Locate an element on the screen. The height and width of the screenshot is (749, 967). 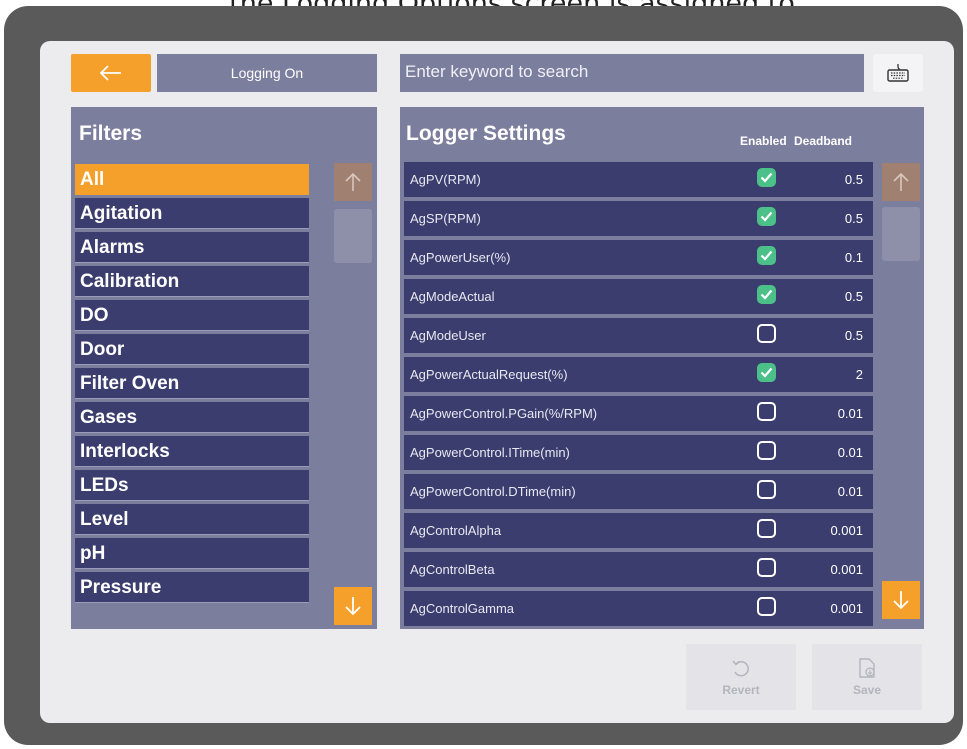
filter-item: DO is located at coordinates (192, 315).